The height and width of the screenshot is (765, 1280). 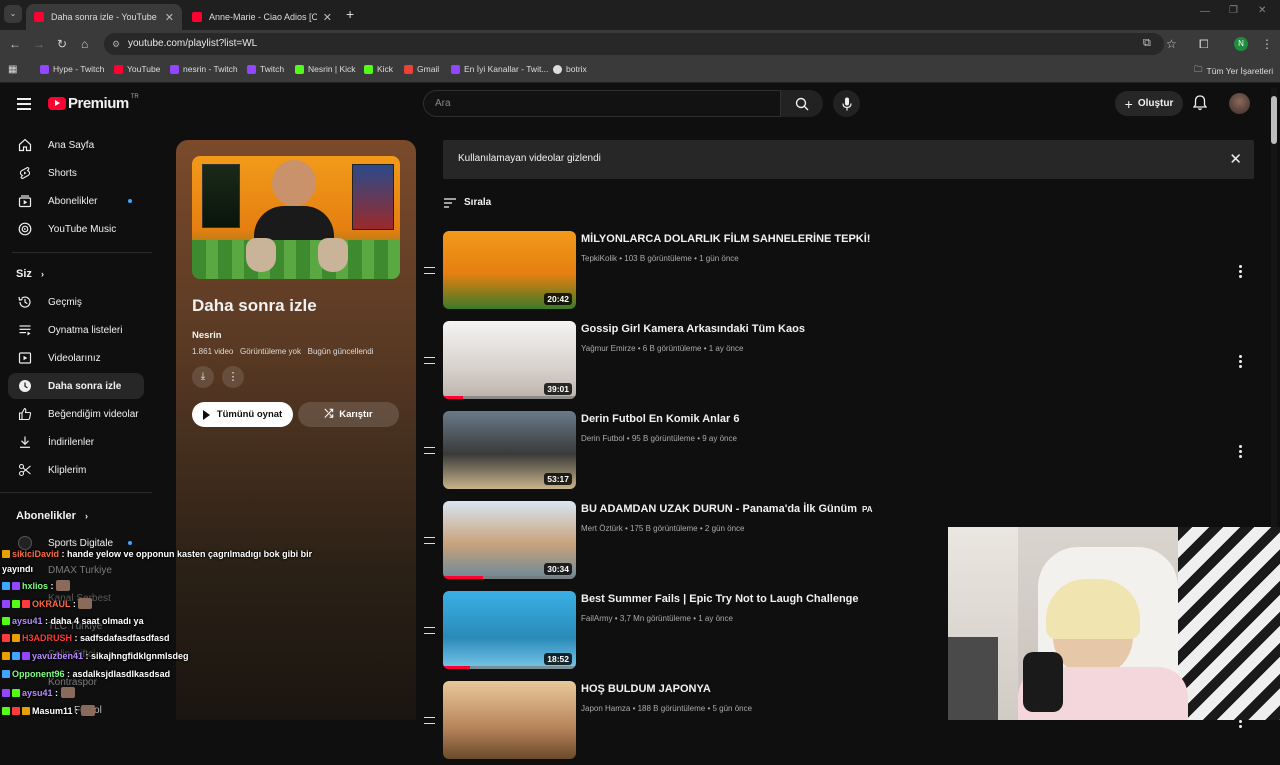 I want to click on bookmark-item: Gmail, so click(x=421, y=69).